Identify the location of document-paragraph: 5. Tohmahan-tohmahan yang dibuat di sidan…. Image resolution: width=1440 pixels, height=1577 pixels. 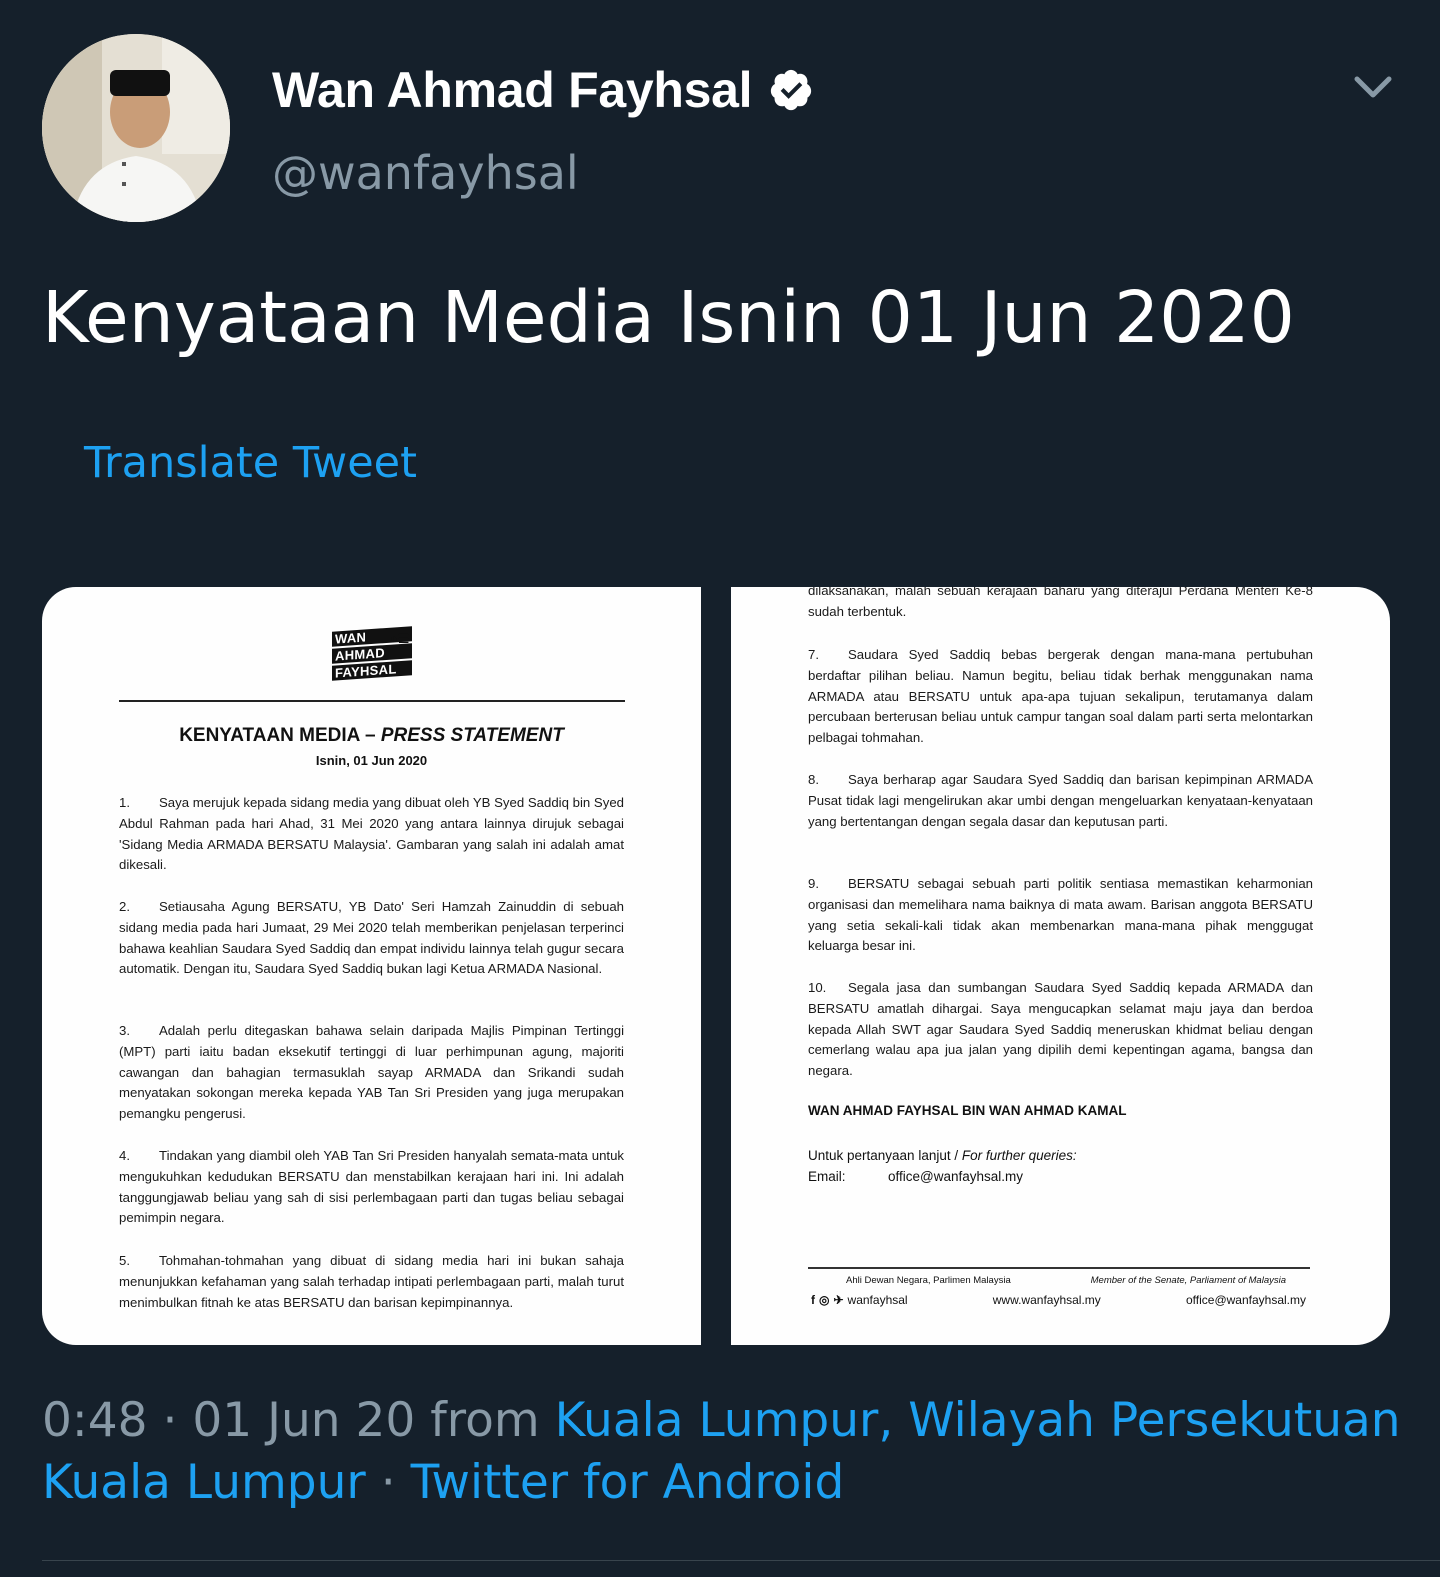
(371, 1281).